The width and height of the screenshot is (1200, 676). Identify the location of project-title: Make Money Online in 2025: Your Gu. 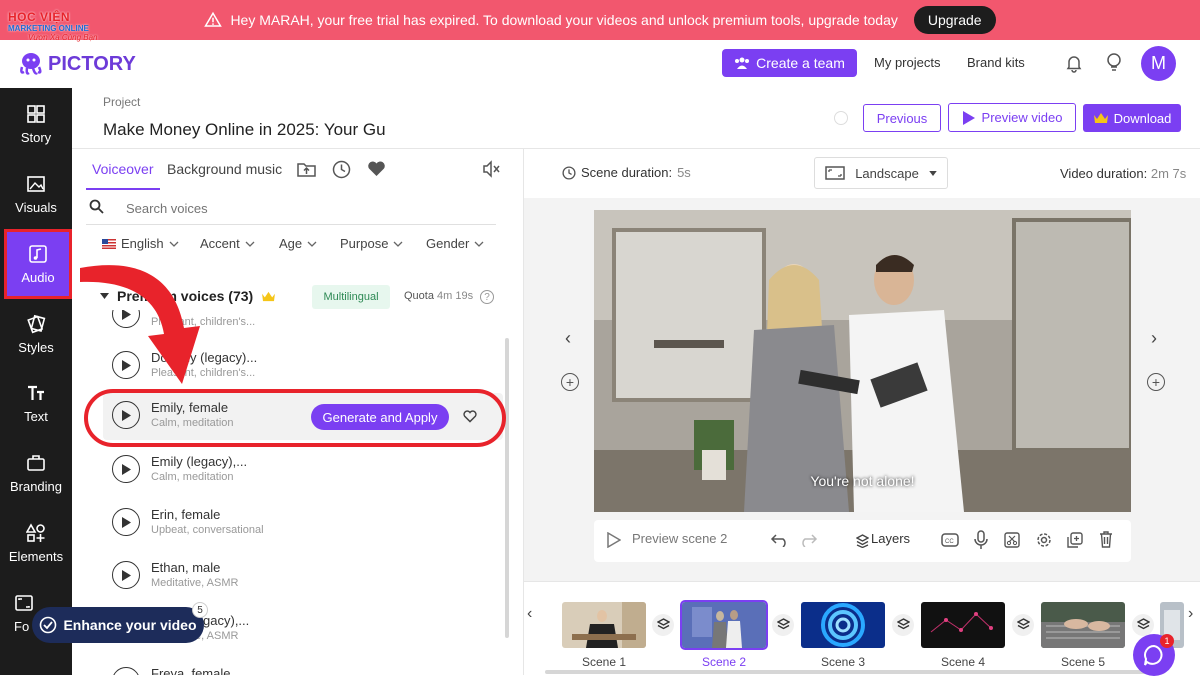
(255, 130).